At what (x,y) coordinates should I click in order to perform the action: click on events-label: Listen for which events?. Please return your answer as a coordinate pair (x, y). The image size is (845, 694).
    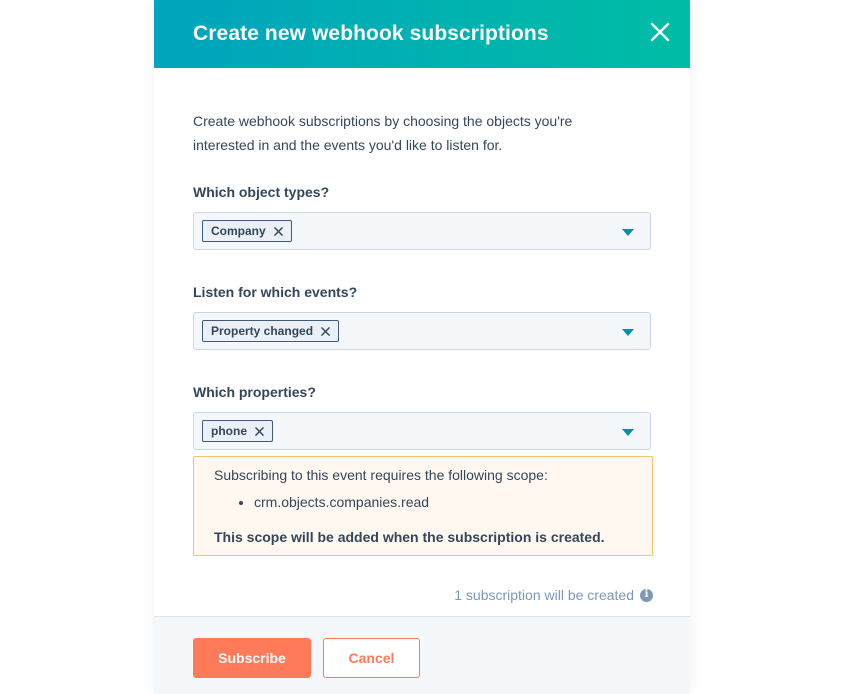
    Looking at the image, I should click on (275, 292).